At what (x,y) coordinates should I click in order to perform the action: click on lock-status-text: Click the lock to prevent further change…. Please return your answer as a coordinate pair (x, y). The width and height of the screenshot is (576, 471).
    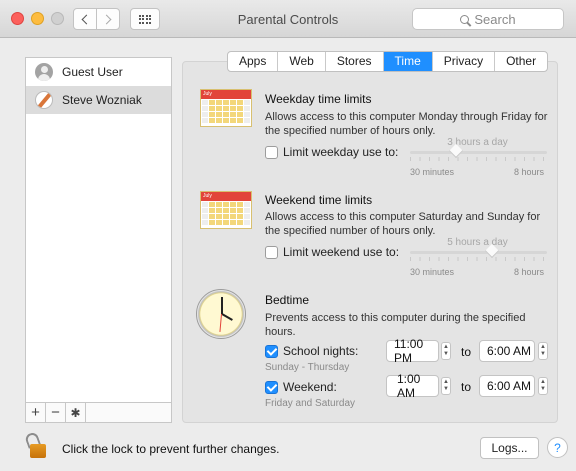
    Looking at the image, I should click on (171, 449).